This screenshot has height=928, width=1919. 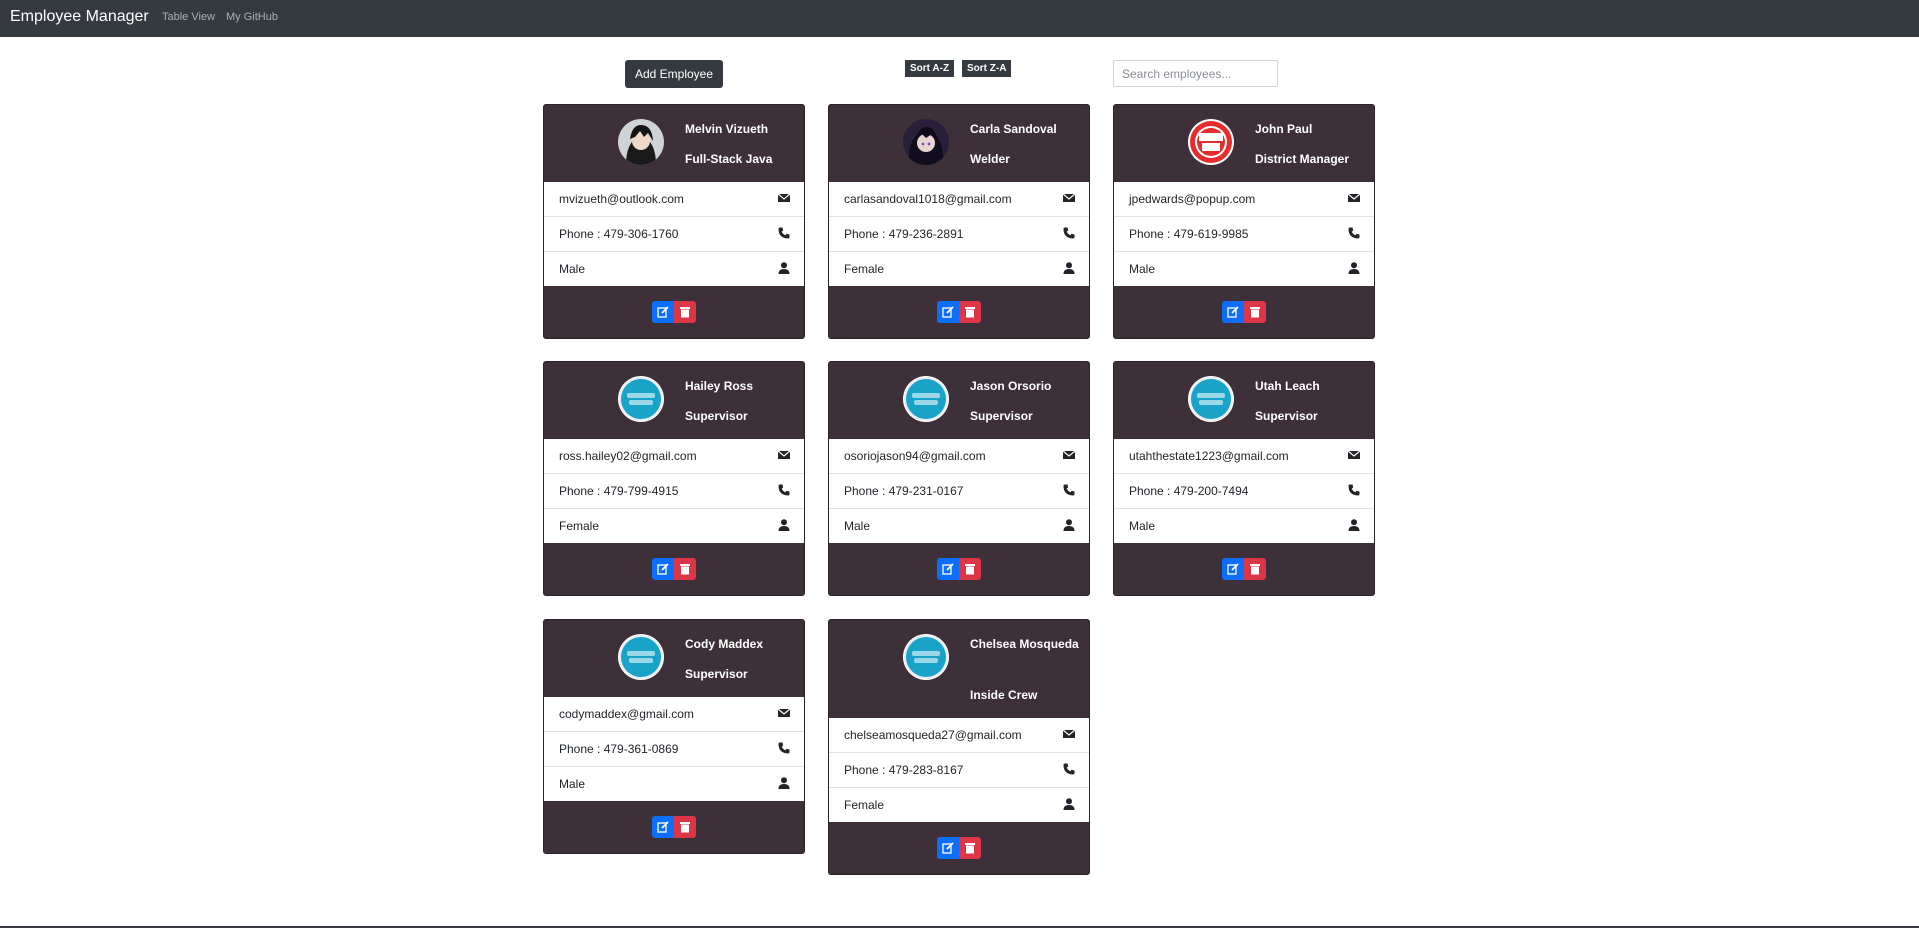 What do you see at coordinates (1011, 386) in the screenshot?
I see `employee-name: Jason Orsorio` at bounding box center [1011, 386].